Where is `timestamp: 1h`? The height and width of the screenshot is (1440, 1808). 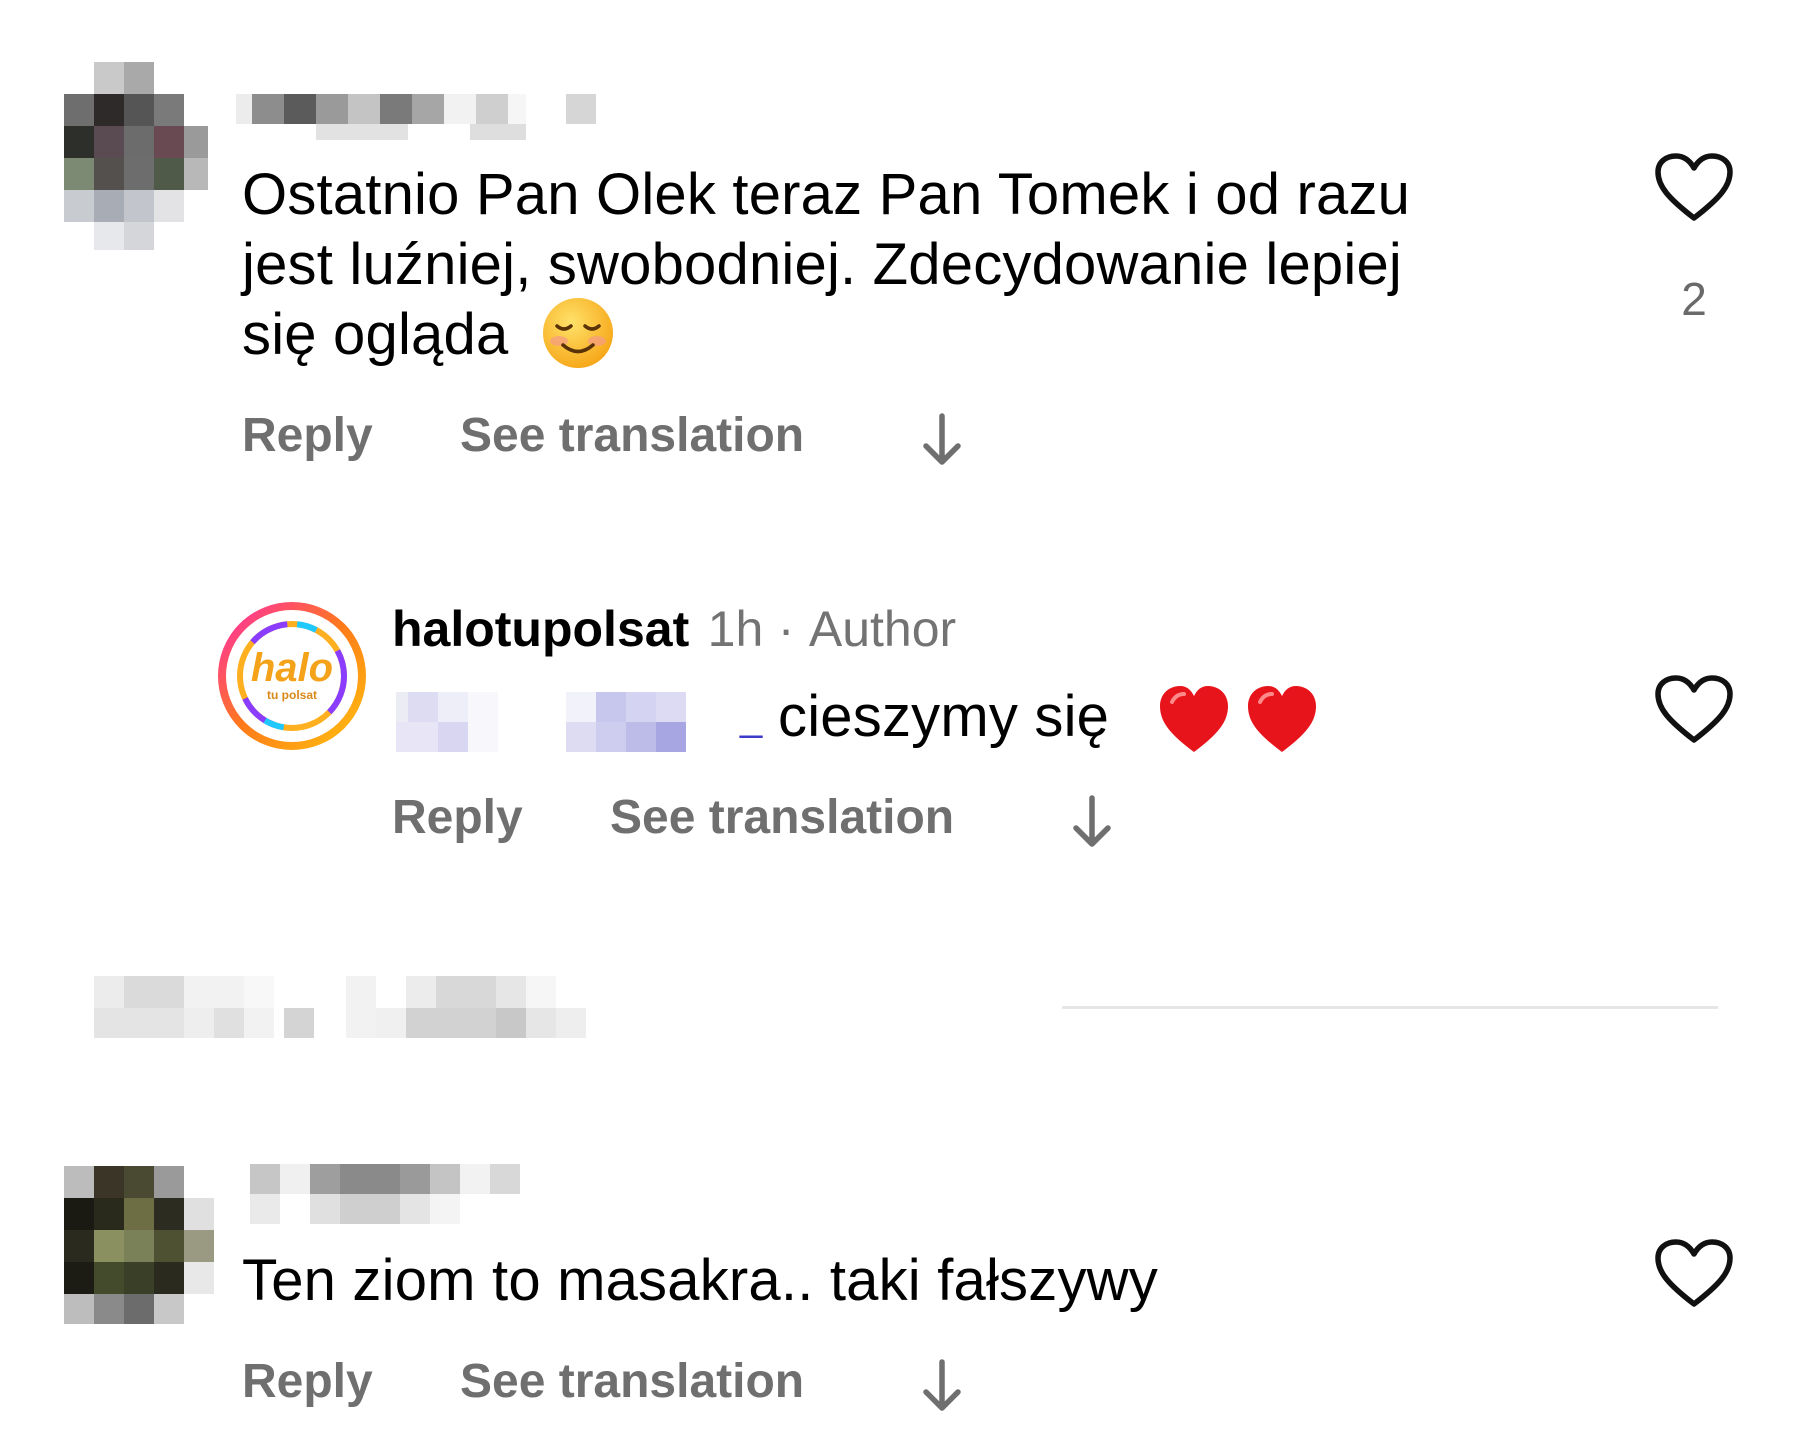 timestamp: 1h is located at coordinates (735, 629).